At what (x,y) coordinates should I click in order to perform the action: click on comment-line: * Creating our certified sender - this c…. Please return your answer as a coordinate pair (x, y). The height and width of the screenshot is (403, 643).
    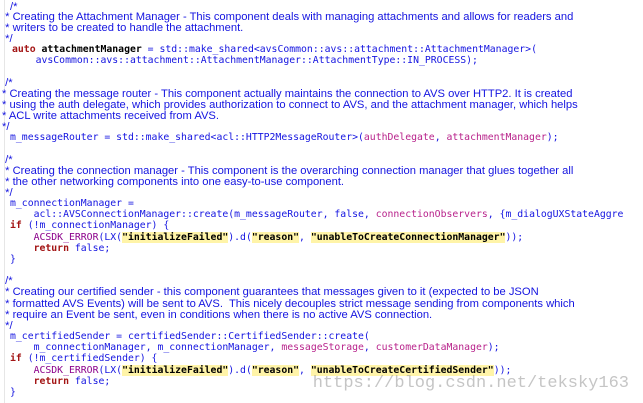
    Looking at the image, I should click on (270, 292).